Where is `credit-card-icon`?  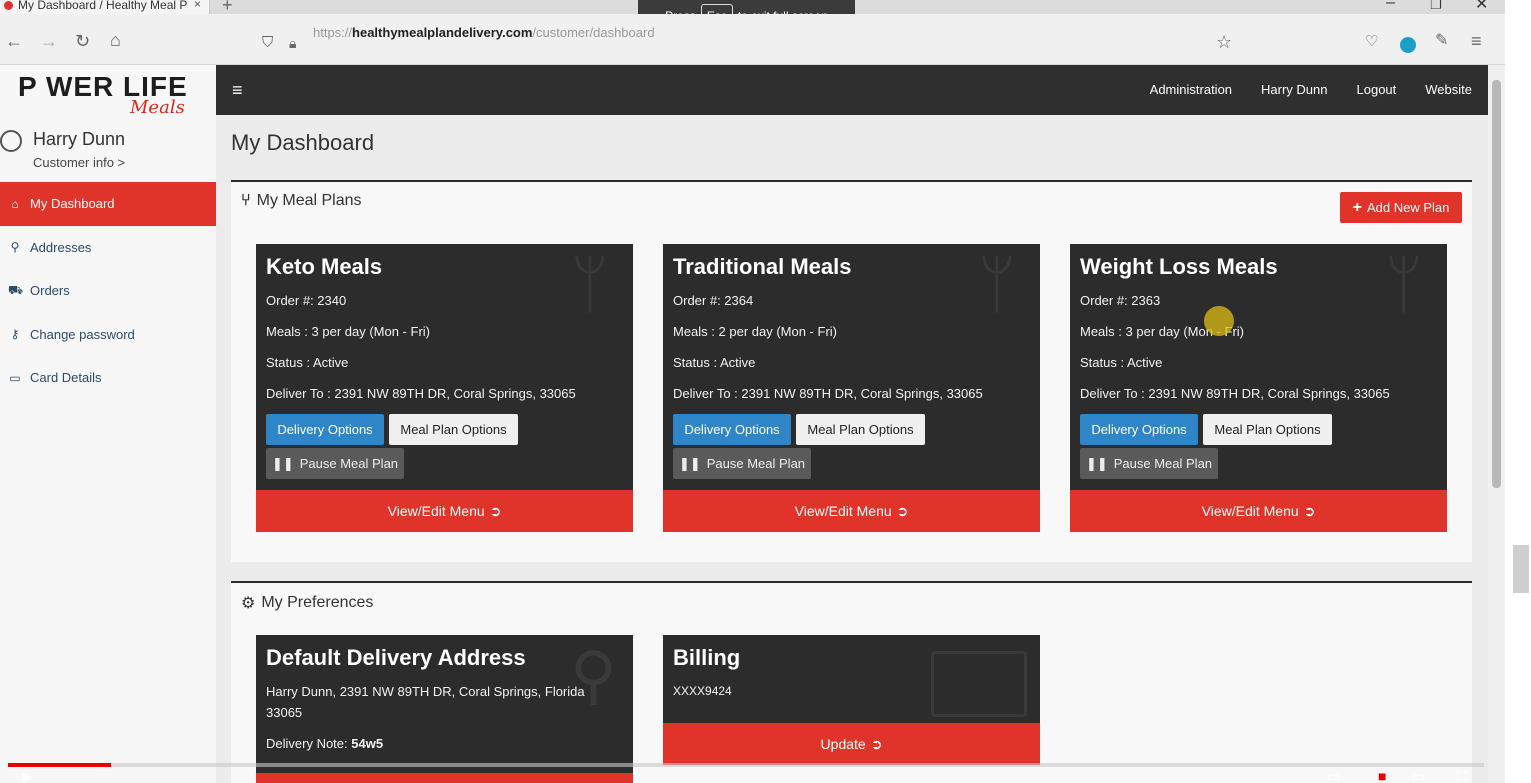
credit-card-icon is located at coordinates (979, 684).